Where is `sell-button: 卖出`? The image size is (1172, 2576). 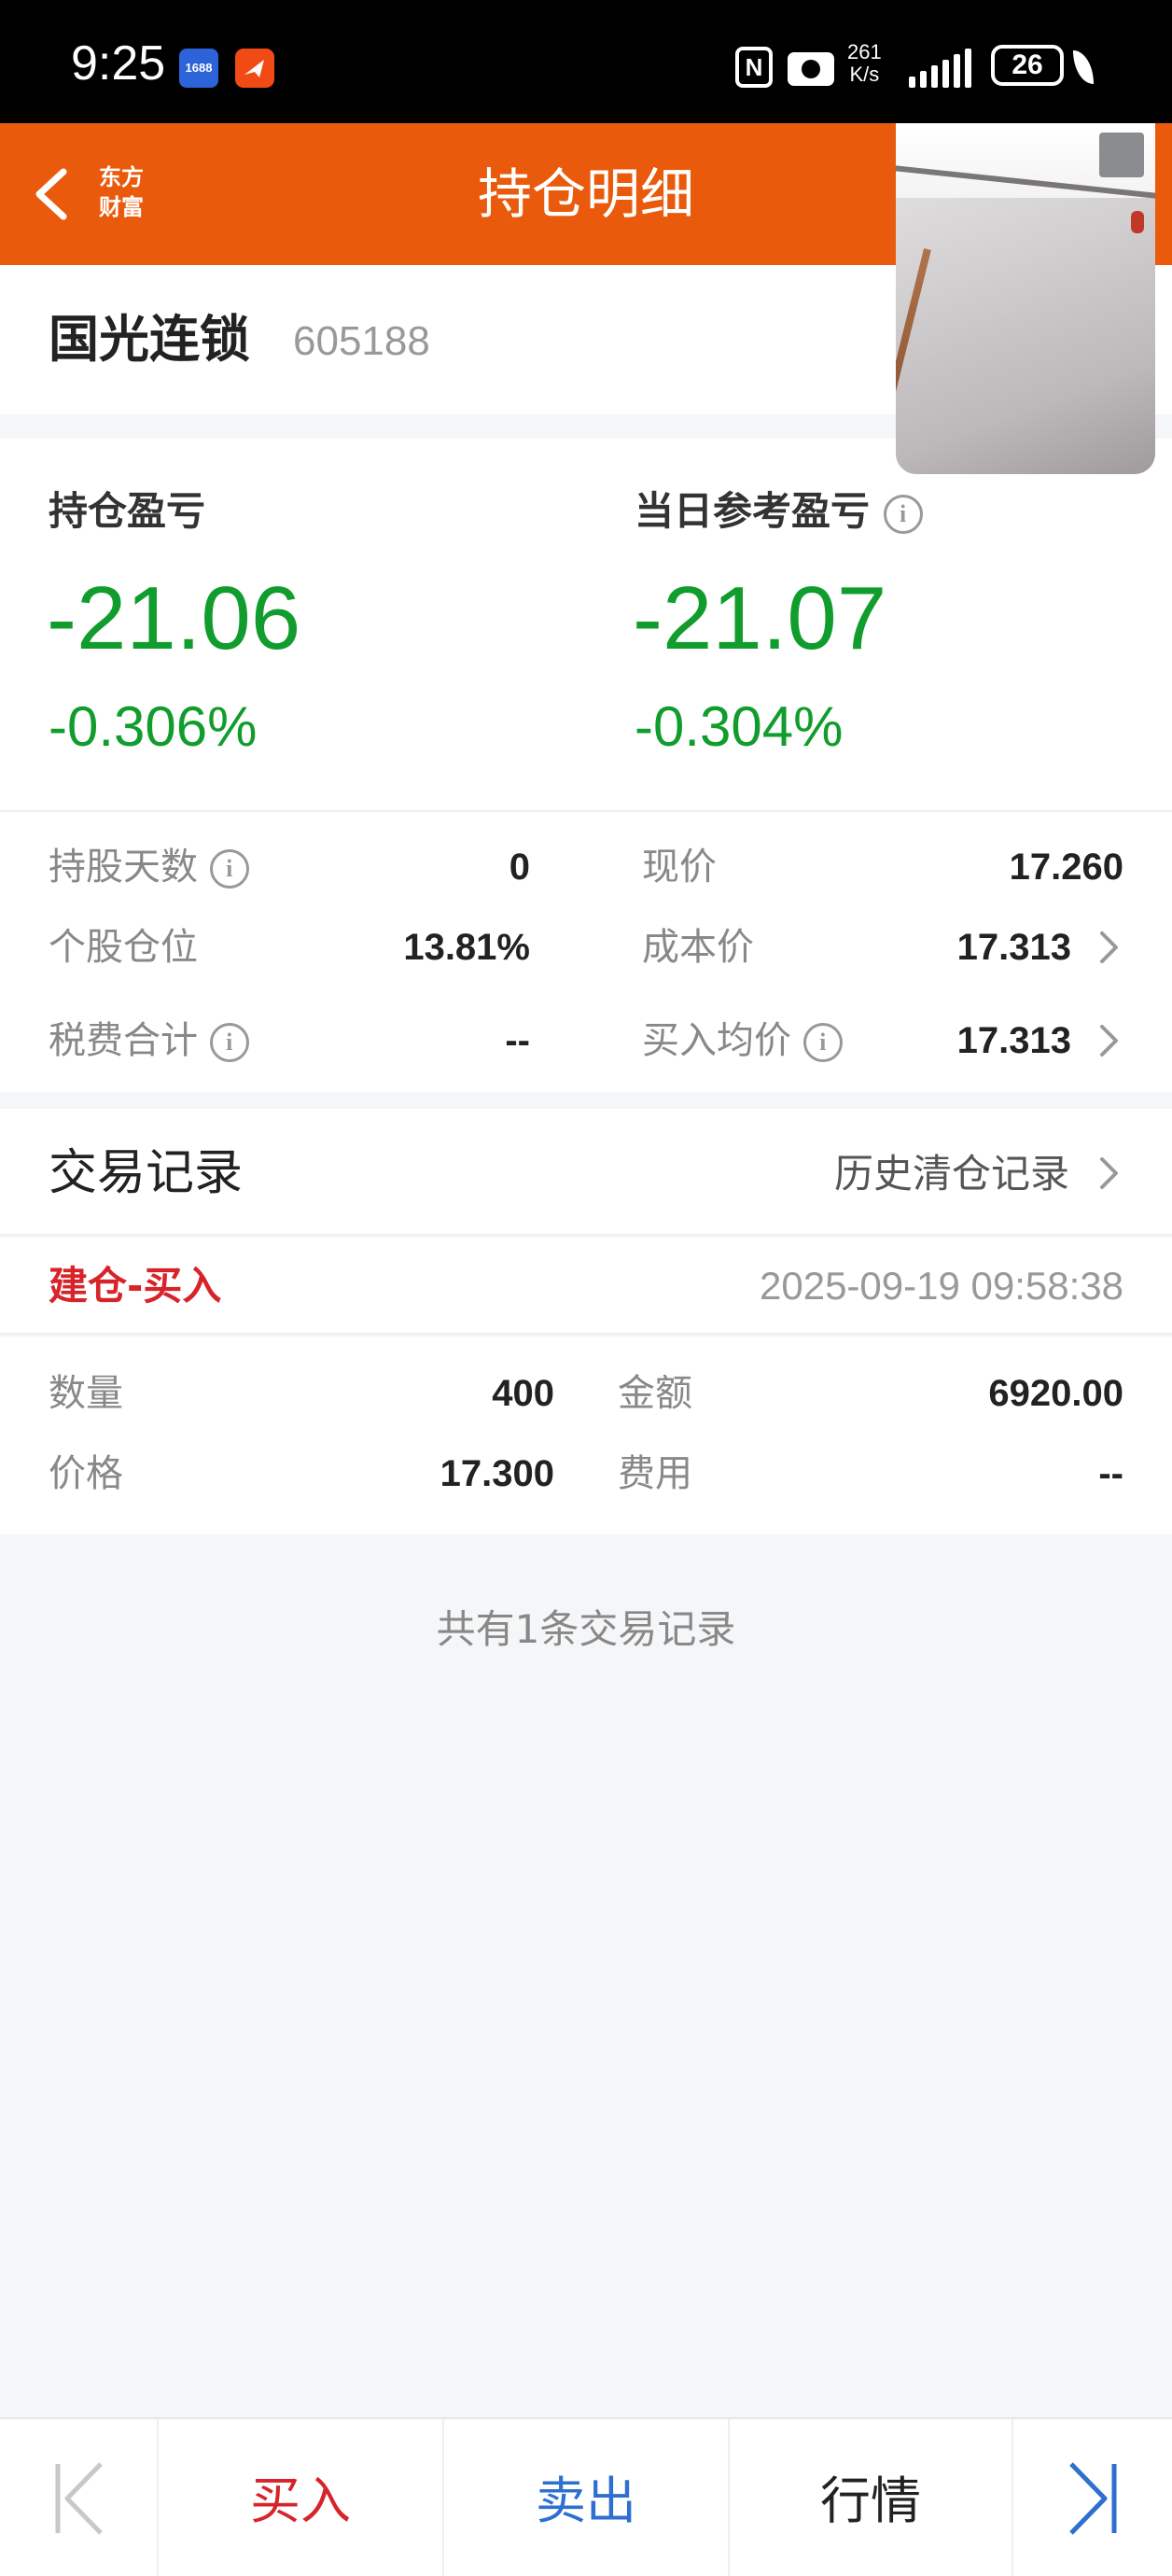 sell-button: 卖出 is located at coordinates (587, 2497).